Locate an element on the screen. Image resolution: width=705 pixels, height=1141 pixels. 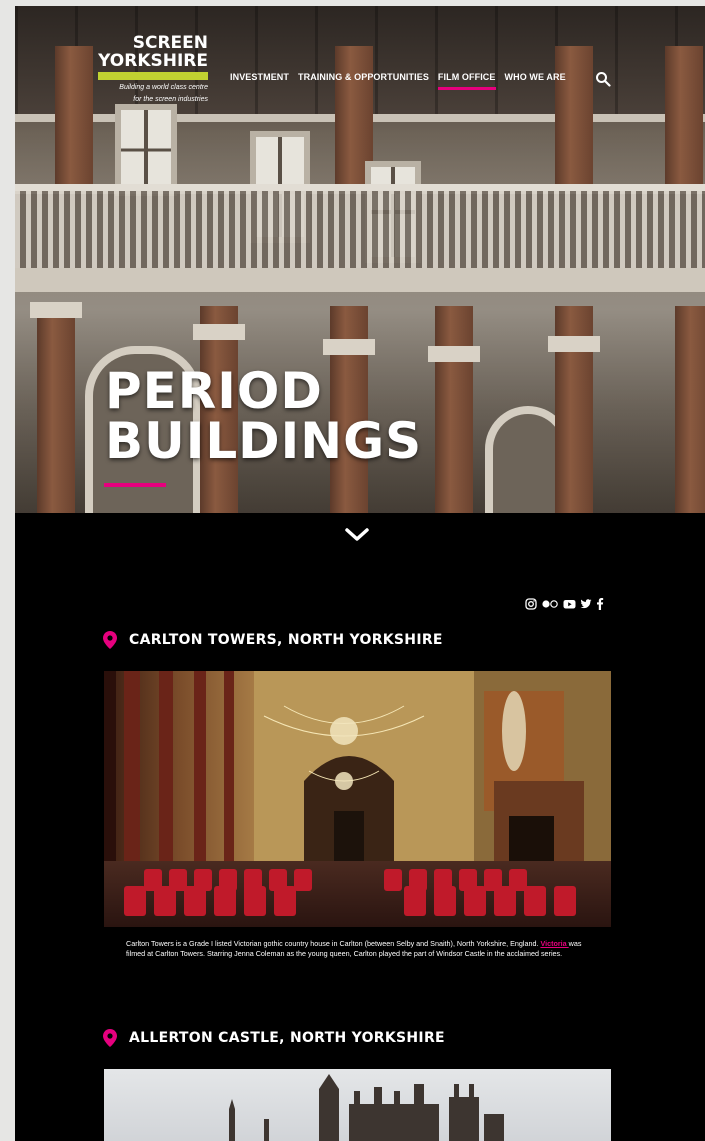
nav-item-training-opportunities: TRAINING & OPPORTUNITIES is located at coordinates (363, 79).